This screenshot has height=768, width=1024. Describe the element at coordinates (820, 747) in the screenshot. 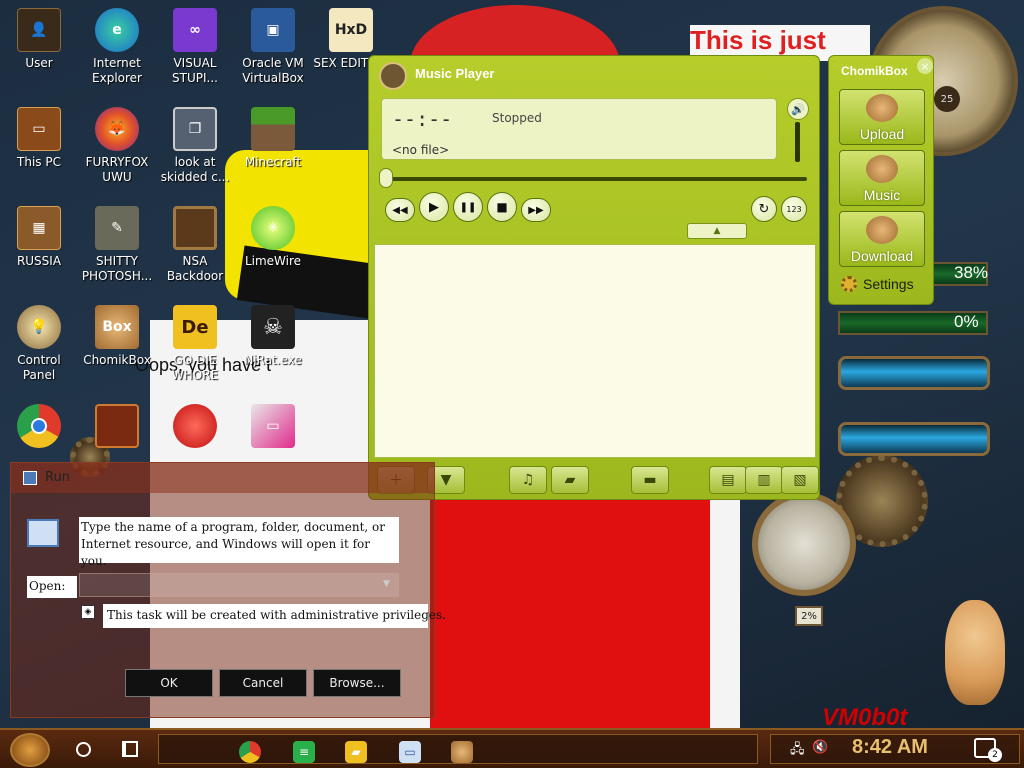

I see `volume-muted-icon: 🔇` at that location.